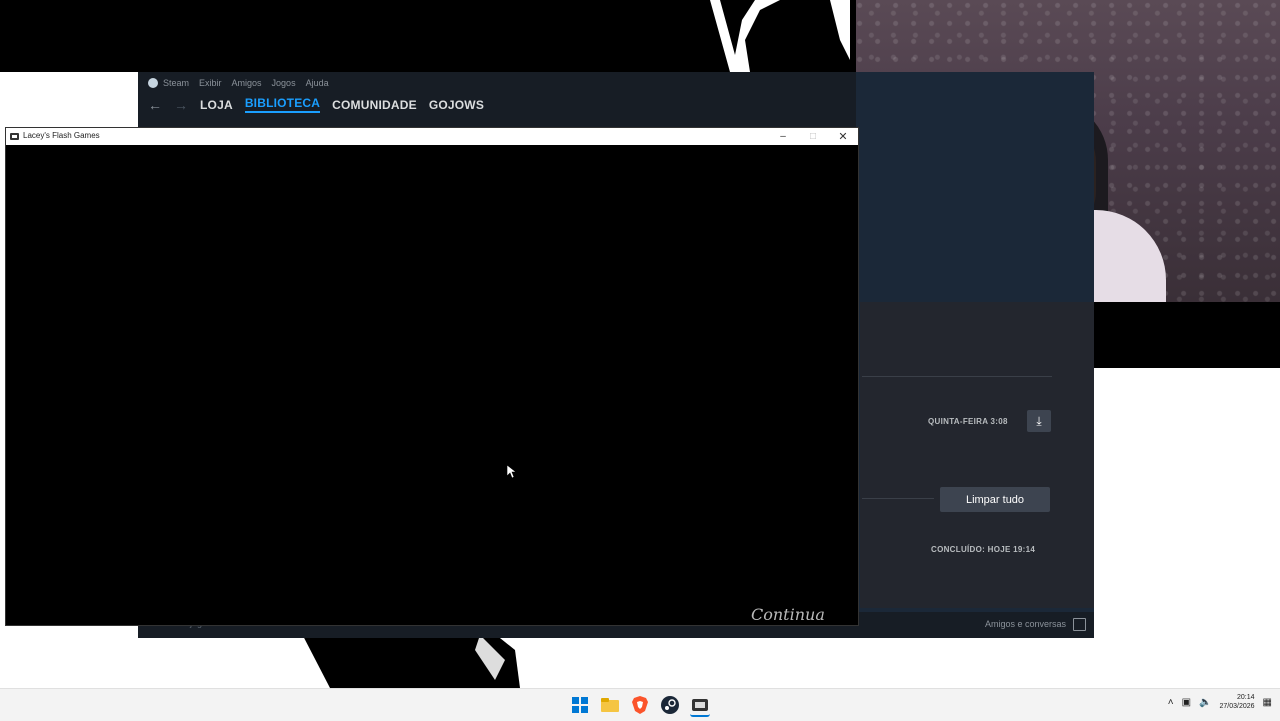  I want to click on system-tray: ˄ ▣ 🔈 20:14 27/03/2026 ▦, so click(1220, 702).